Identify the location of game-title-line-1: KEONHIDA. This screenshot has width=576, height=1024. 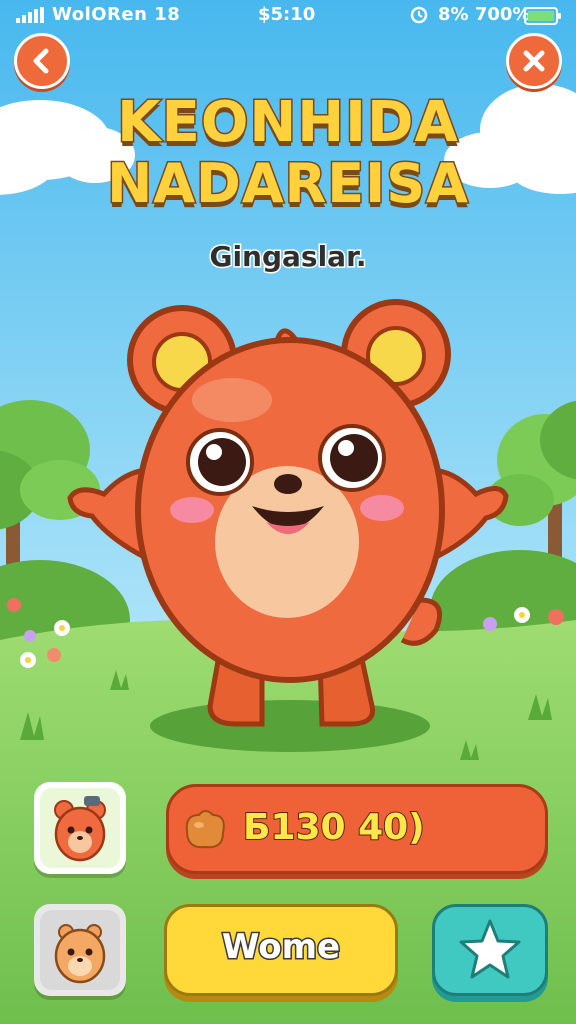
(288, 123).